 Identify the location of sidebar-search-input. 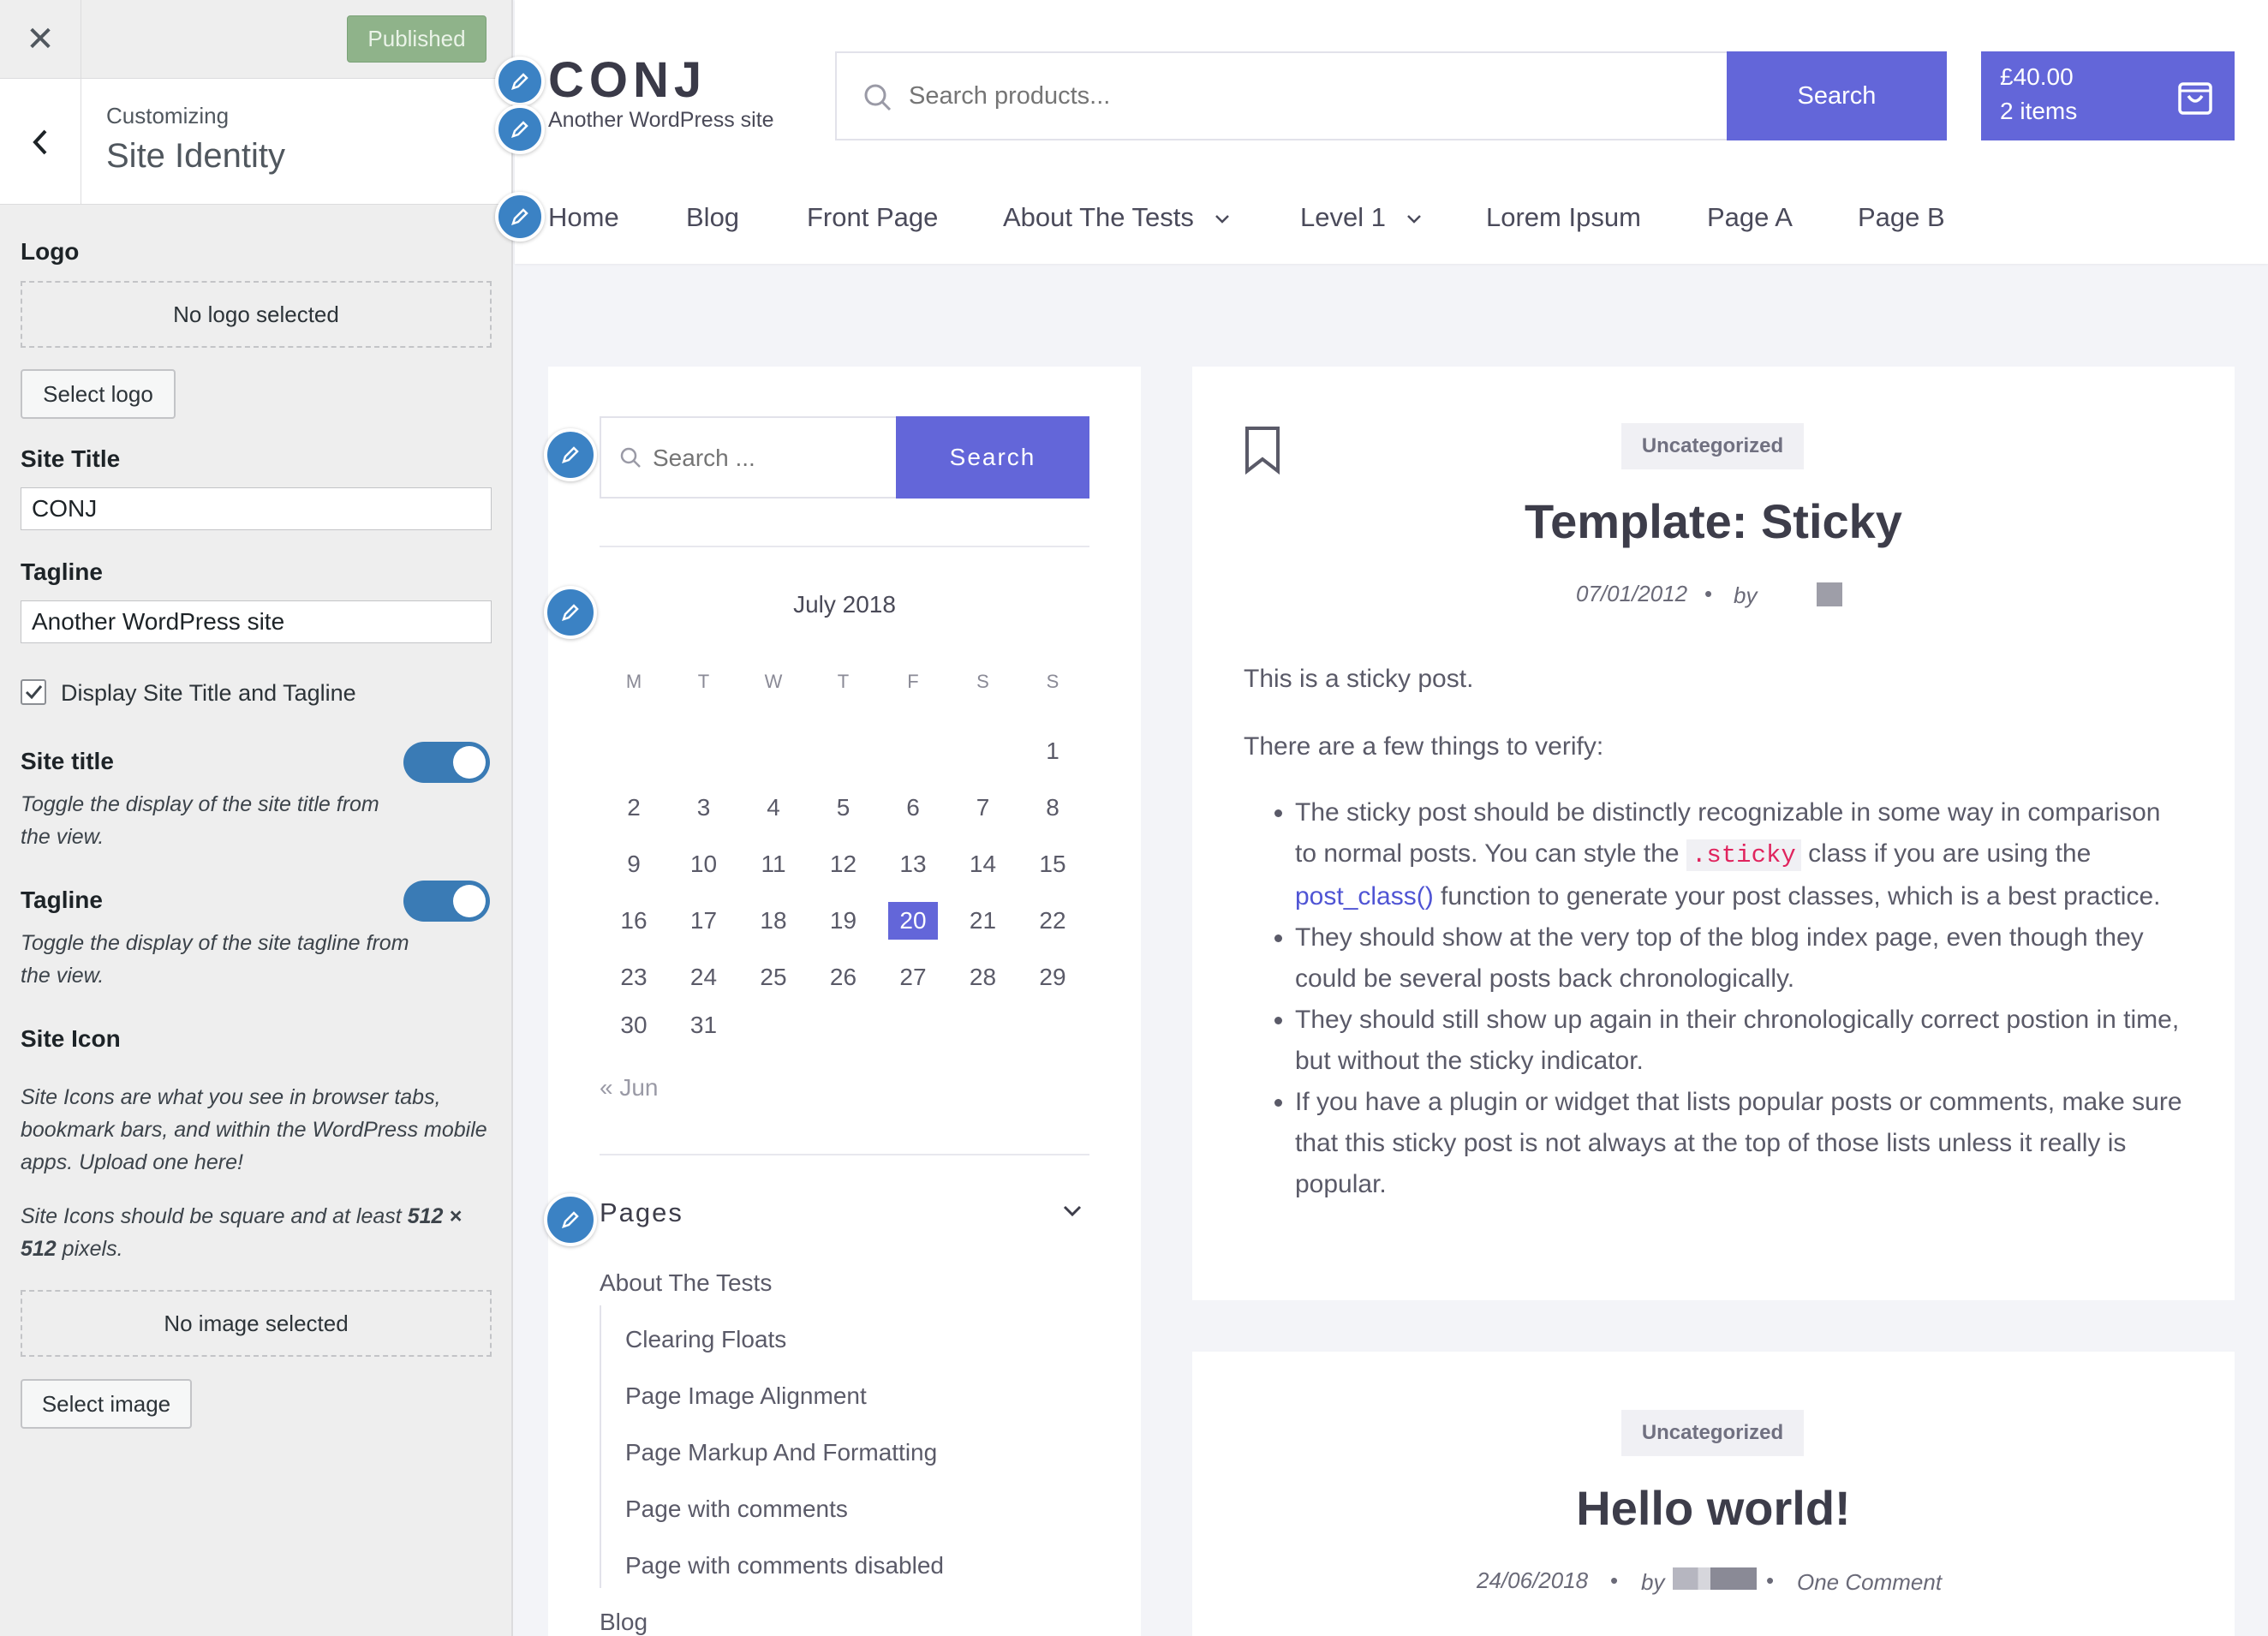
(768, 458).